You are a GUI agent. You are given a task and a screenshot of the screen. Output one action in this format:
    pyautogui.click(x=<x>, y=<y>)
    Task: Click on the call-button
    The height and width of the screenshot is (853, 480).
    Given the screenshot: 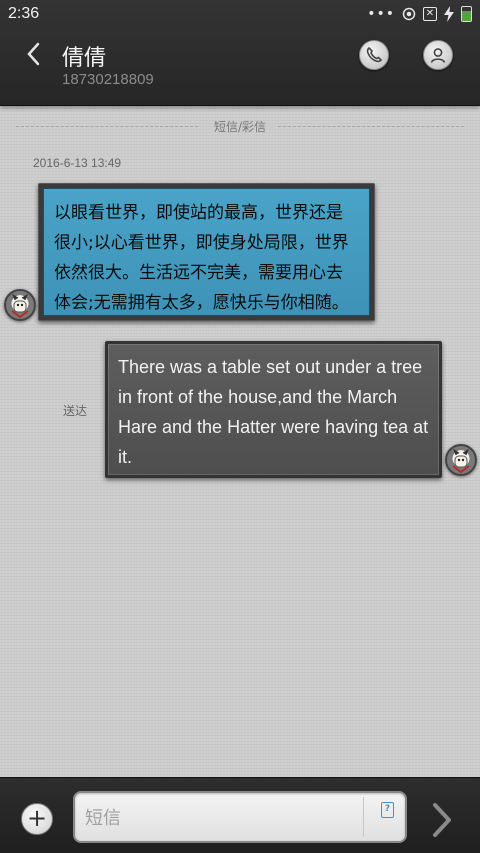 What is the action you would take?
    pyautogui.click(x=374, y=55)
    